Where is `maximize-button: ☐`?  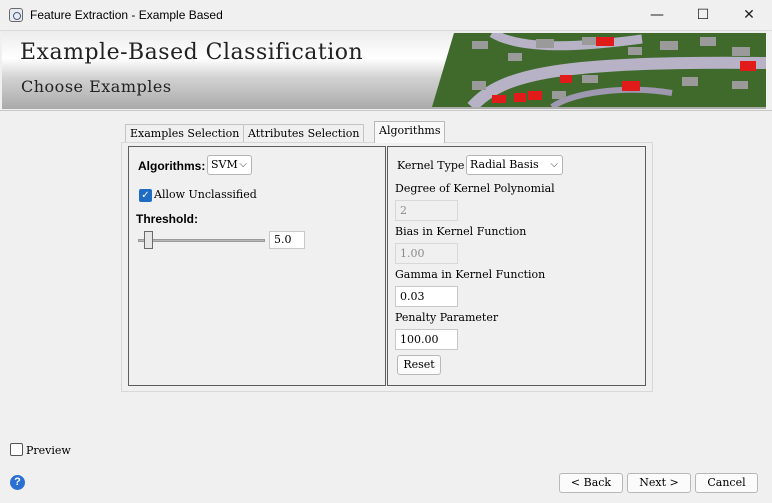
maximize-button: ☐ is located at coordinates (703, 15).